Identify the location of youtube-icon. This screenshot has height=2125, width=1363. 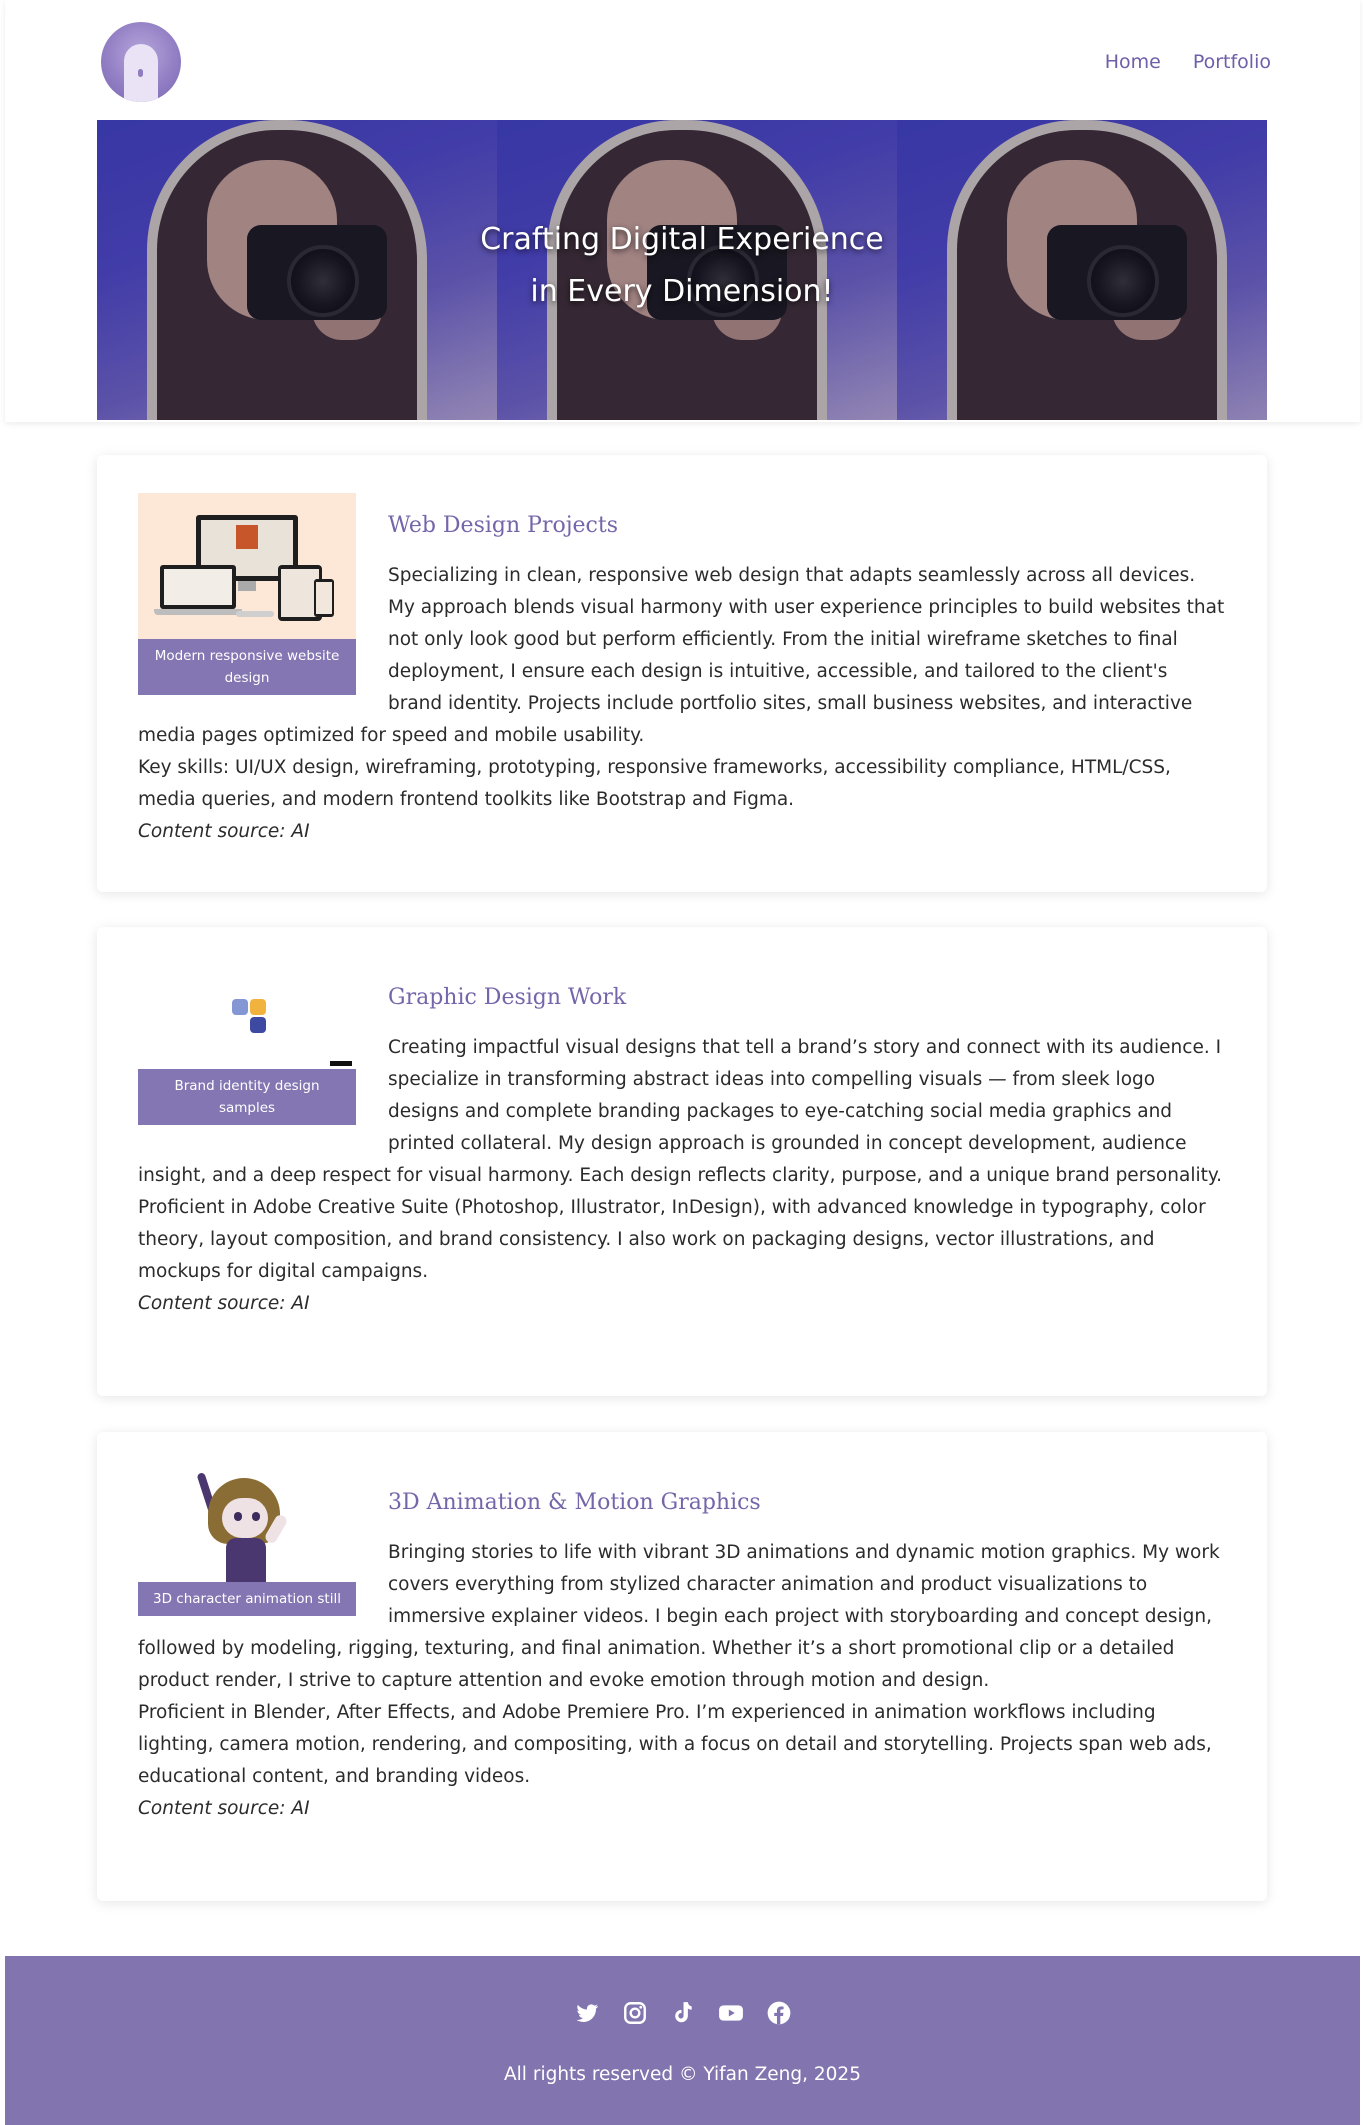
(731, 2013).